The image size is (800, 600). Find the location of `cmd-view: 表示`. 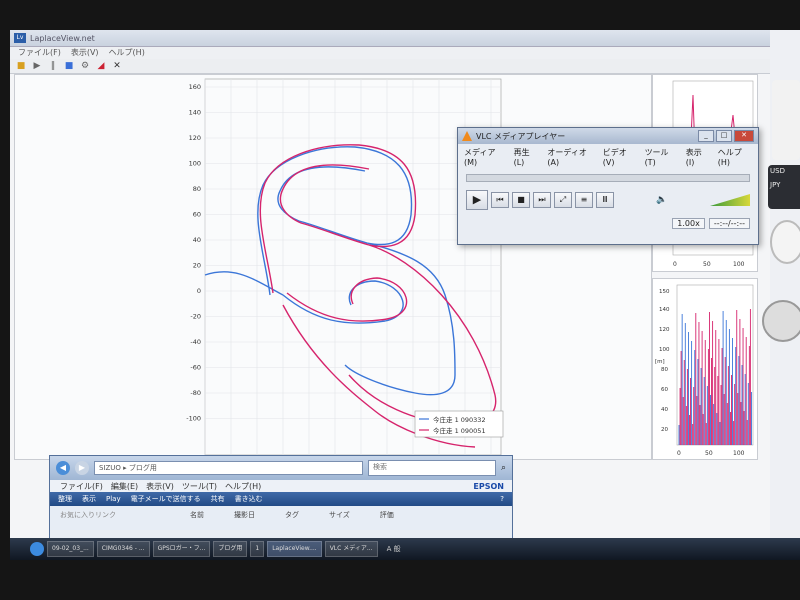

cmd-view: 表示 is located at coordinates (89, 499).